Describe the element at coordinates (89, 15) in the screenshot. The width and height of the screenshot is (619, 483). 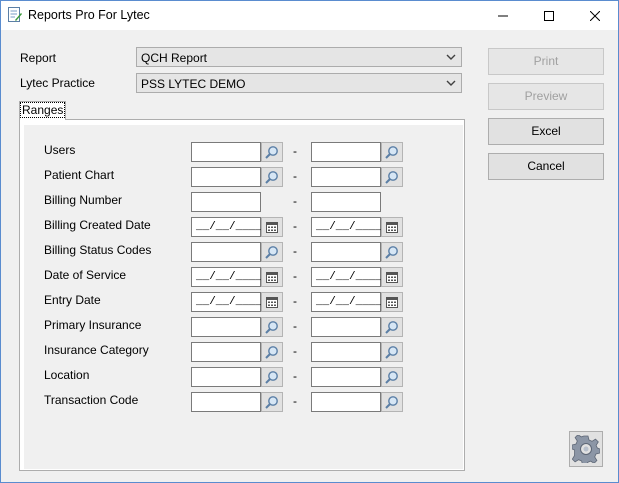
I see `window-title: Reports Pro For Lytec` at that location.